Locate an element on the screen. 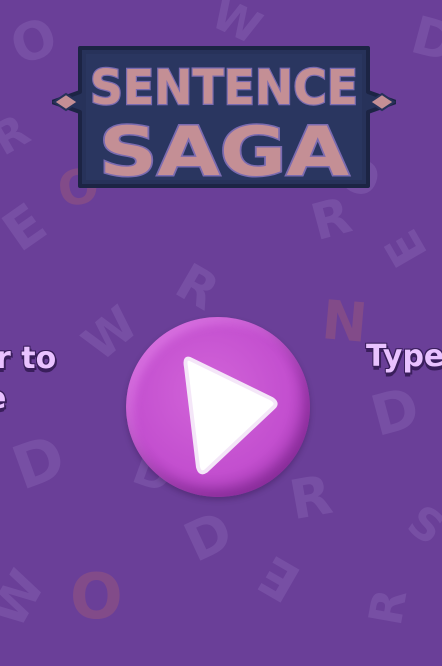  right-caption: Type is located at coordinates (404, 356).